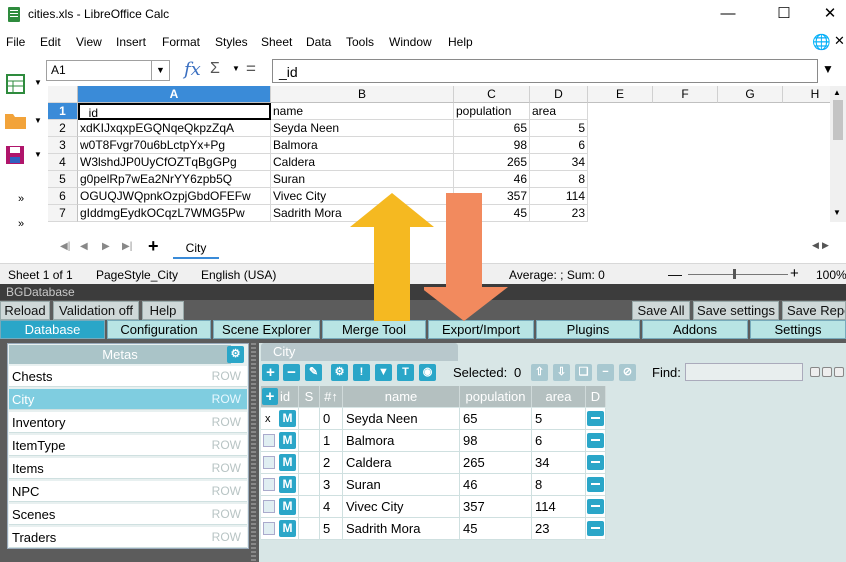 The height and width of the screenshot is (562, 846). Describe the element at coordinates (128, 422) in the screenshot. I see `meta-inventory: Inventory ROW` at that location.